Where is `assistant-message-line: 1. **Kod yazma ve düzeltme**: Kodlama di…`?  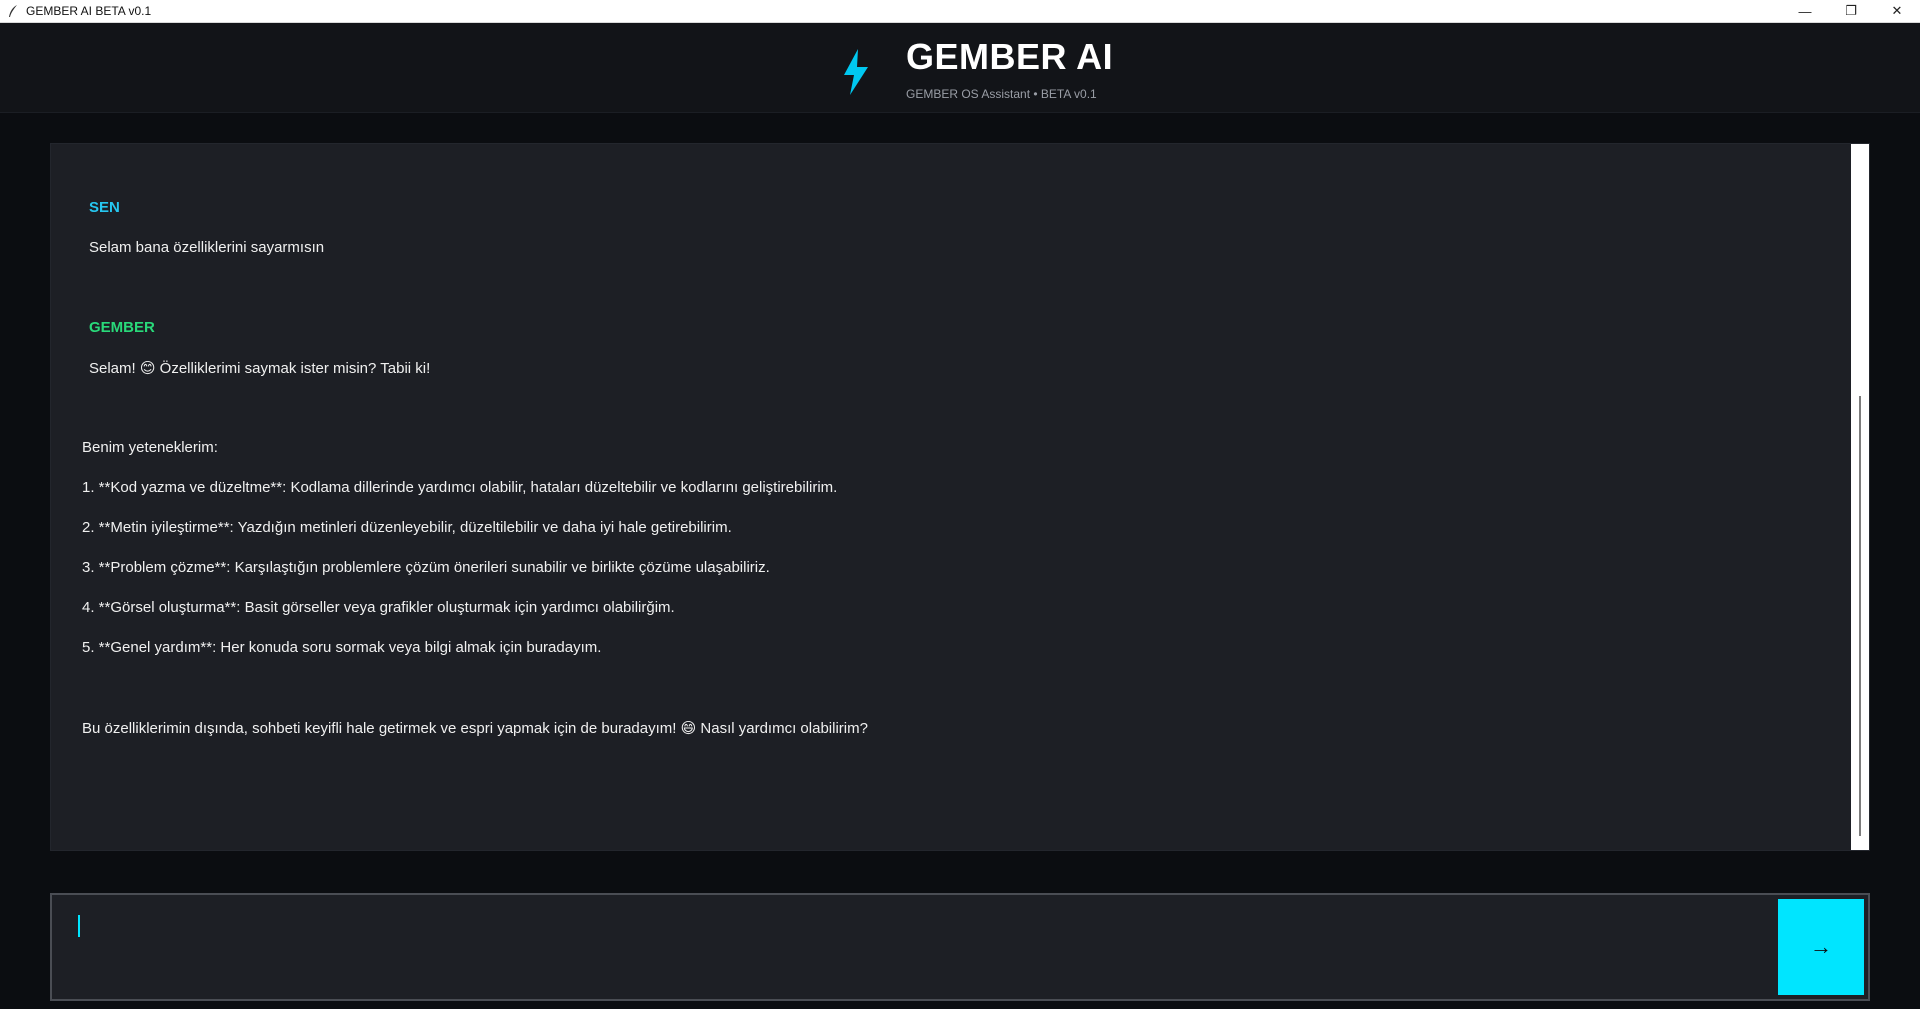
assistant-message-line: 1. **Kod yazma ve düzeltme**: Kodlama di… is located at coordinates (460, 487).